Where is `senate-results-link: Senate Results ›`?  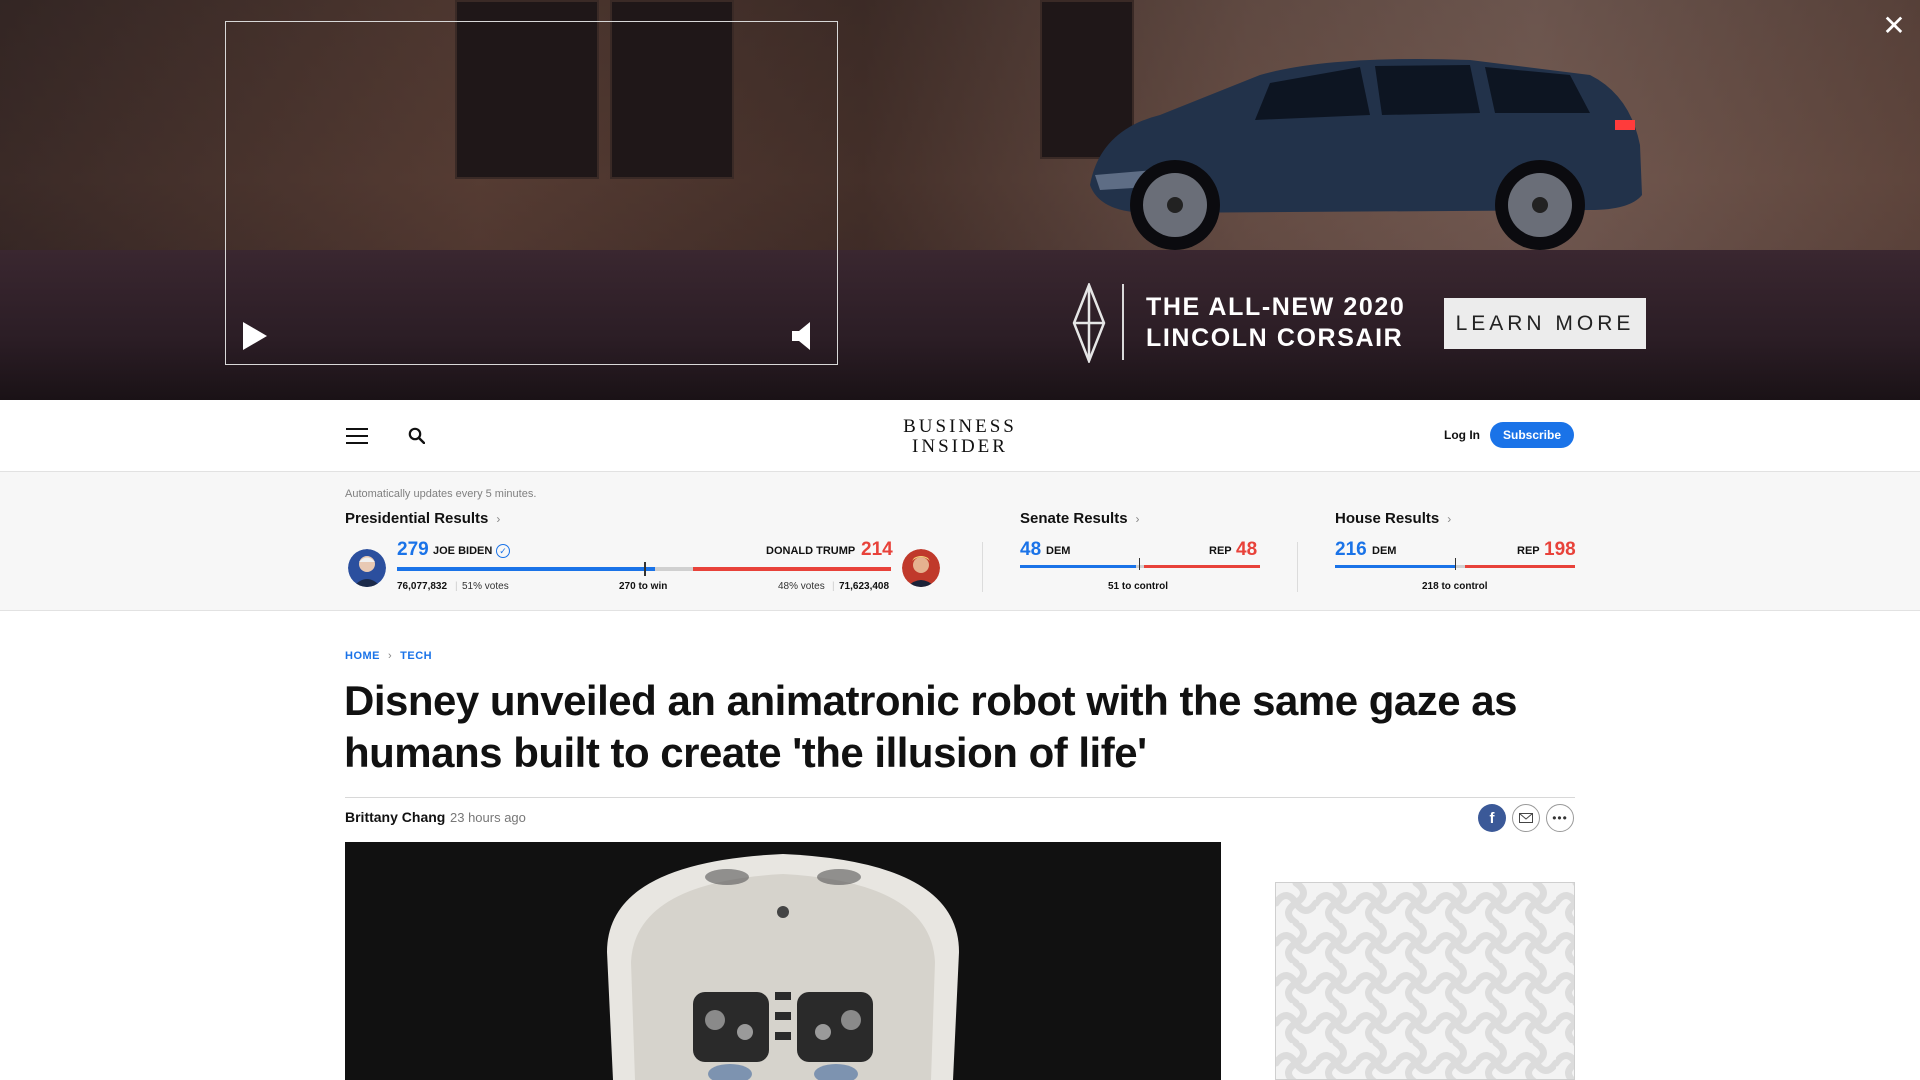 senate-results-link: Senate Results › is located at coordinates (1080, 518).